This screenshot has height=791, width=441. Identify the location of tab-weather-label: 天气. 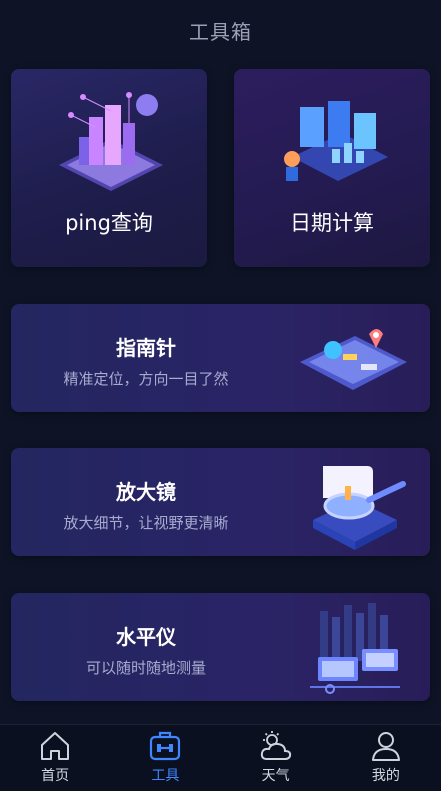
(275, 776).